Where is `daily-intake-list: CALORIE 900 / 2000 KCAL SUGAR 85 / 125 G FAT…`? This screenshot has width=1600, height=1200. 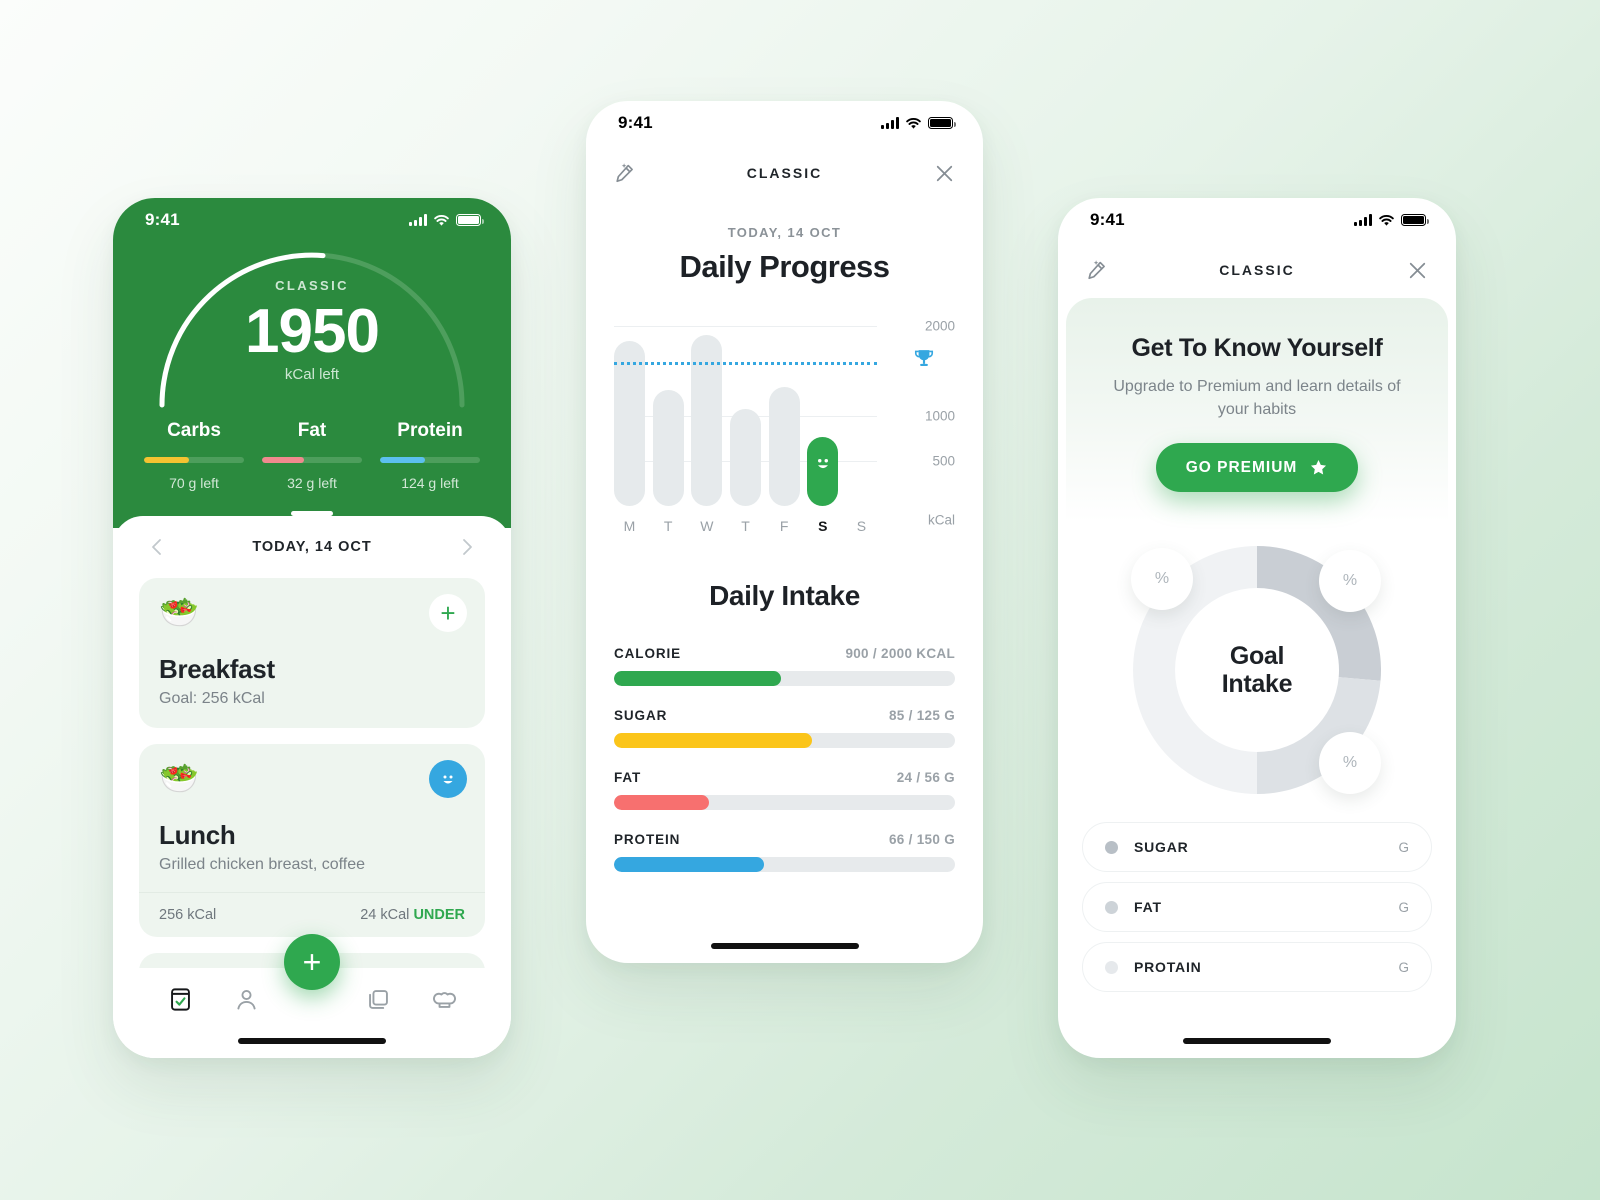
daily-intake-list: CALORIE 900 / 2000 KCAL SUGAR 85 / 125 G FAT… is located at coordinates (784, 759).